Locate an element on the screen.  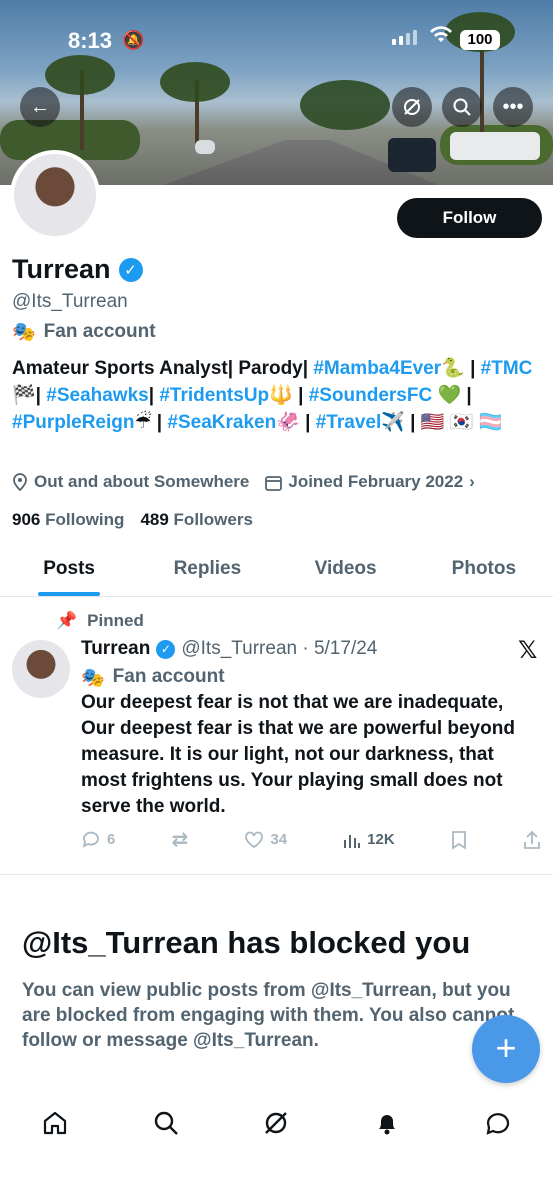
followers-link: 489 Followers is located at coordinates (196, 520).